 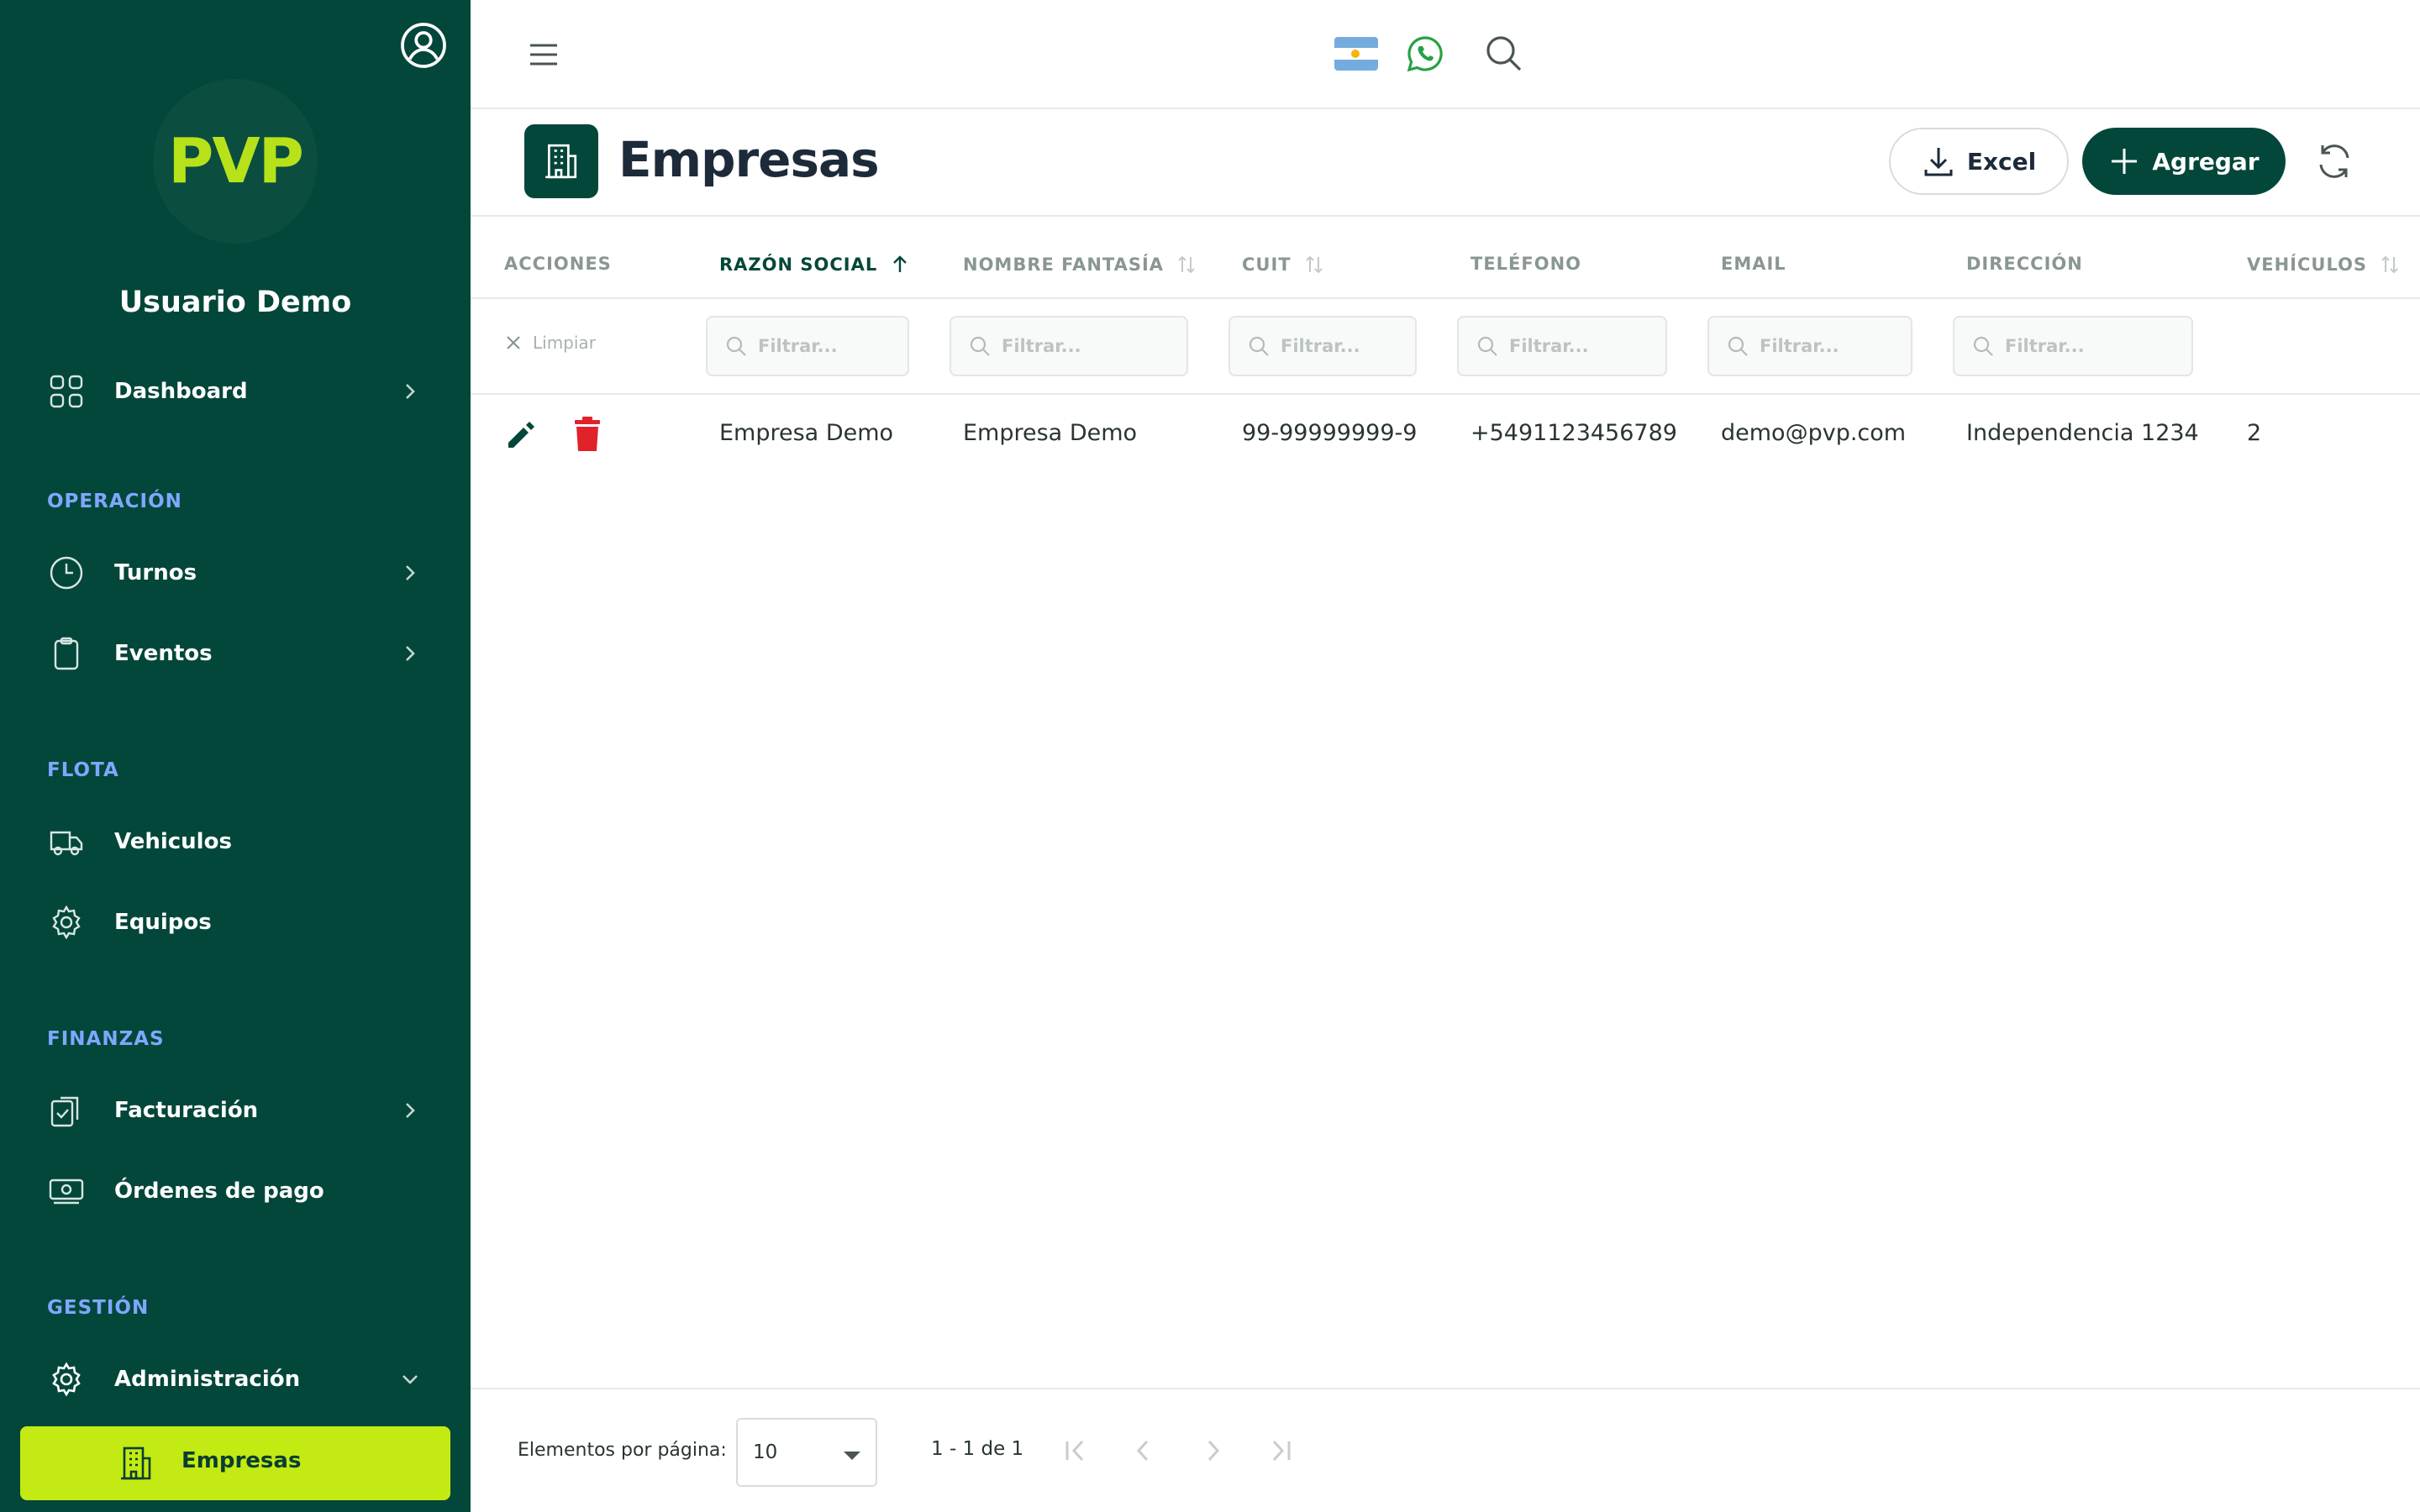 What do you see at coordinates (1356, 54) in the screenshot?
I see `argentina-flag-icon` at bounding box center [1356, 54].